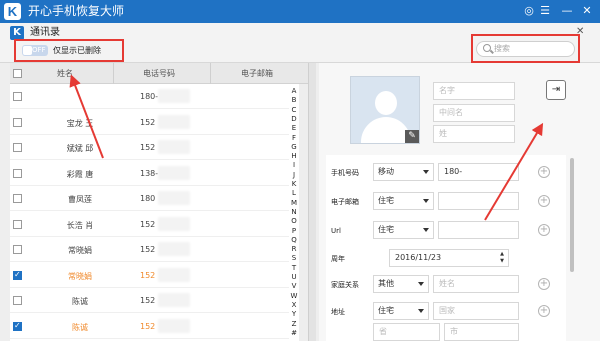 This screenshot has width=600, height=341. I want to click on alphabet-letter: F, so click(294, 138).